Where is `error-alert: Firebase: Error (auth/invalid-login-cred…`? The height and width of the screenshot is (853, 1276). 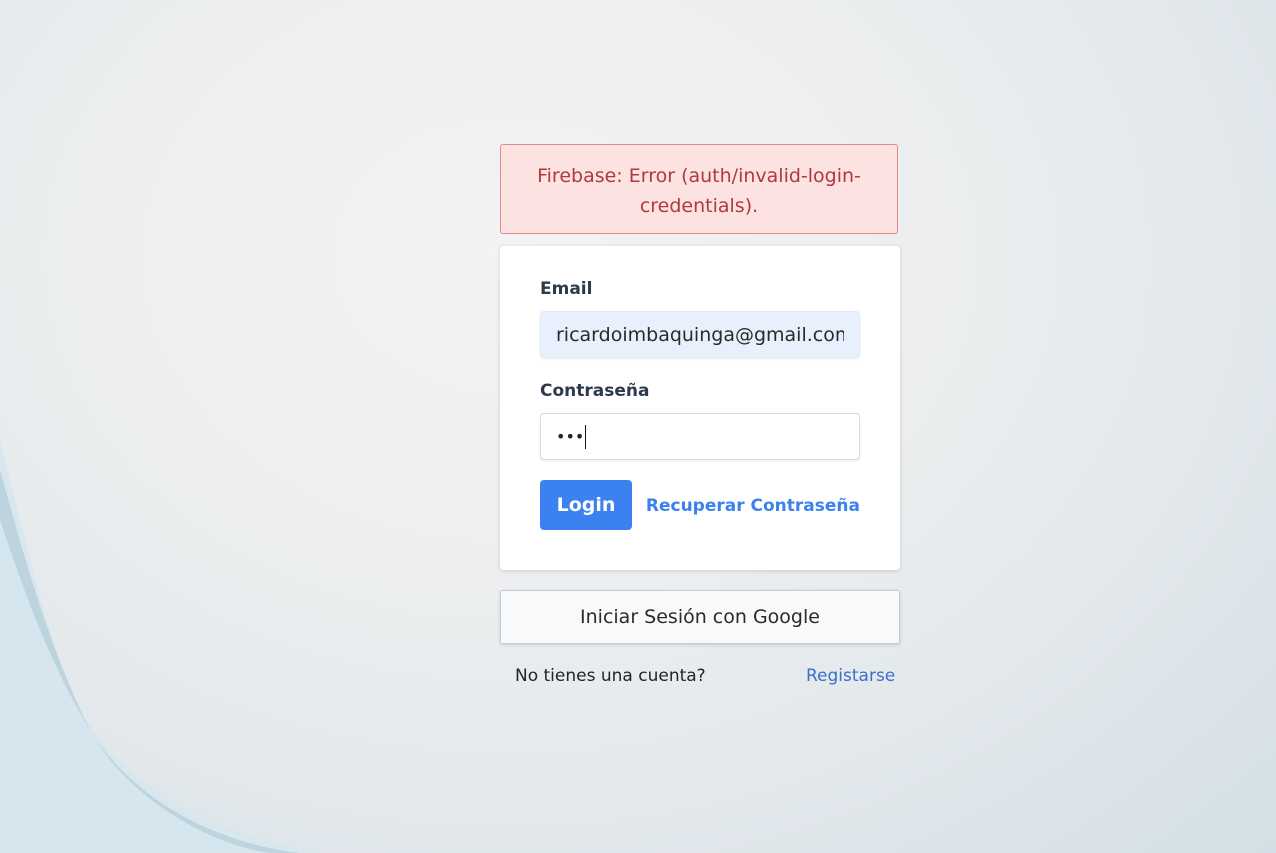 error-alert: Firebase: Error (auth/invalid-login-cred… is located at coordinates (699, 189).